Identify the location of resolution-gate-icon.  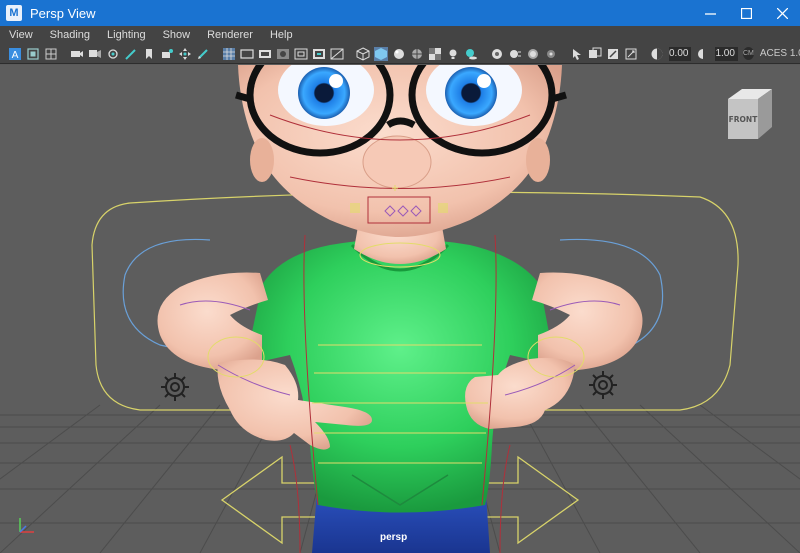
(265, 54).